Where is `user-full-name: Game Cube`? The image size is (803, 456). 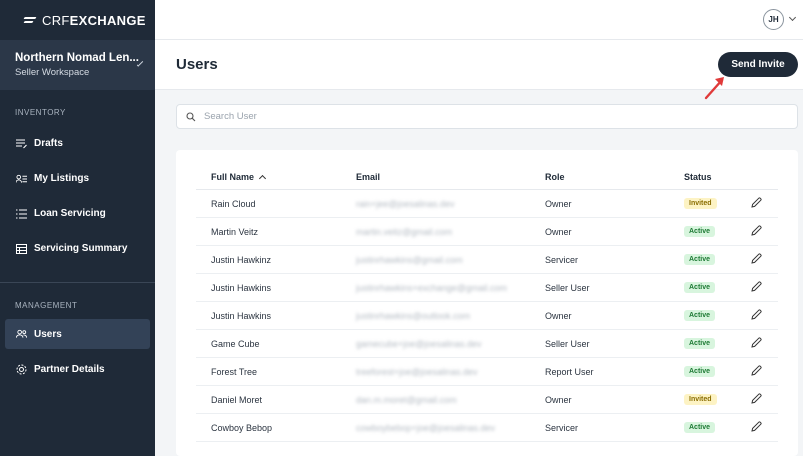 user-full-name: Game Cube is located at coordinates (235, 344).